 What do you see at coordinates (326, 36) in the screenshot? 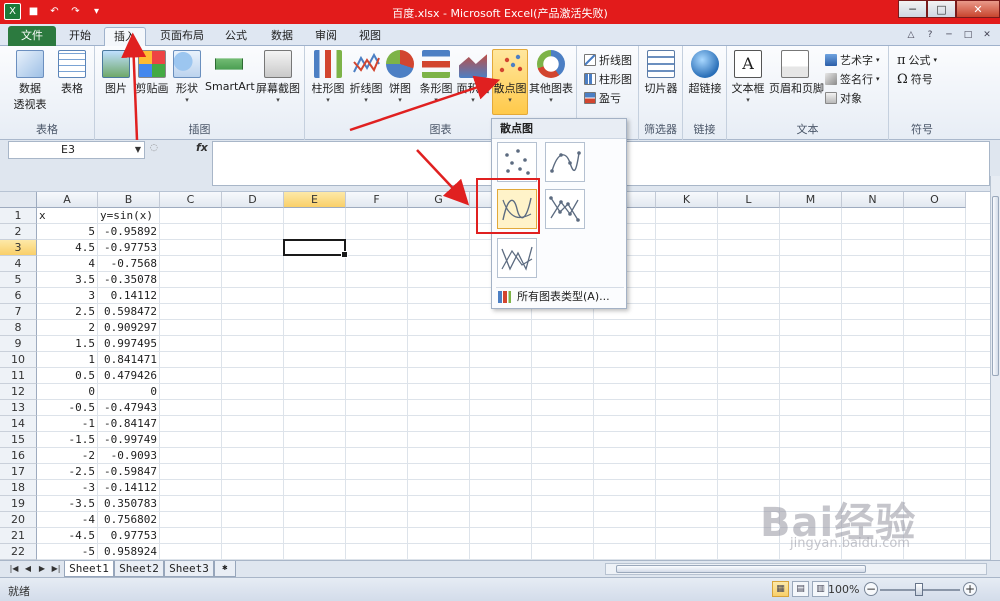
I see `tab-review: 审阅` at bounding box center [326, 36].